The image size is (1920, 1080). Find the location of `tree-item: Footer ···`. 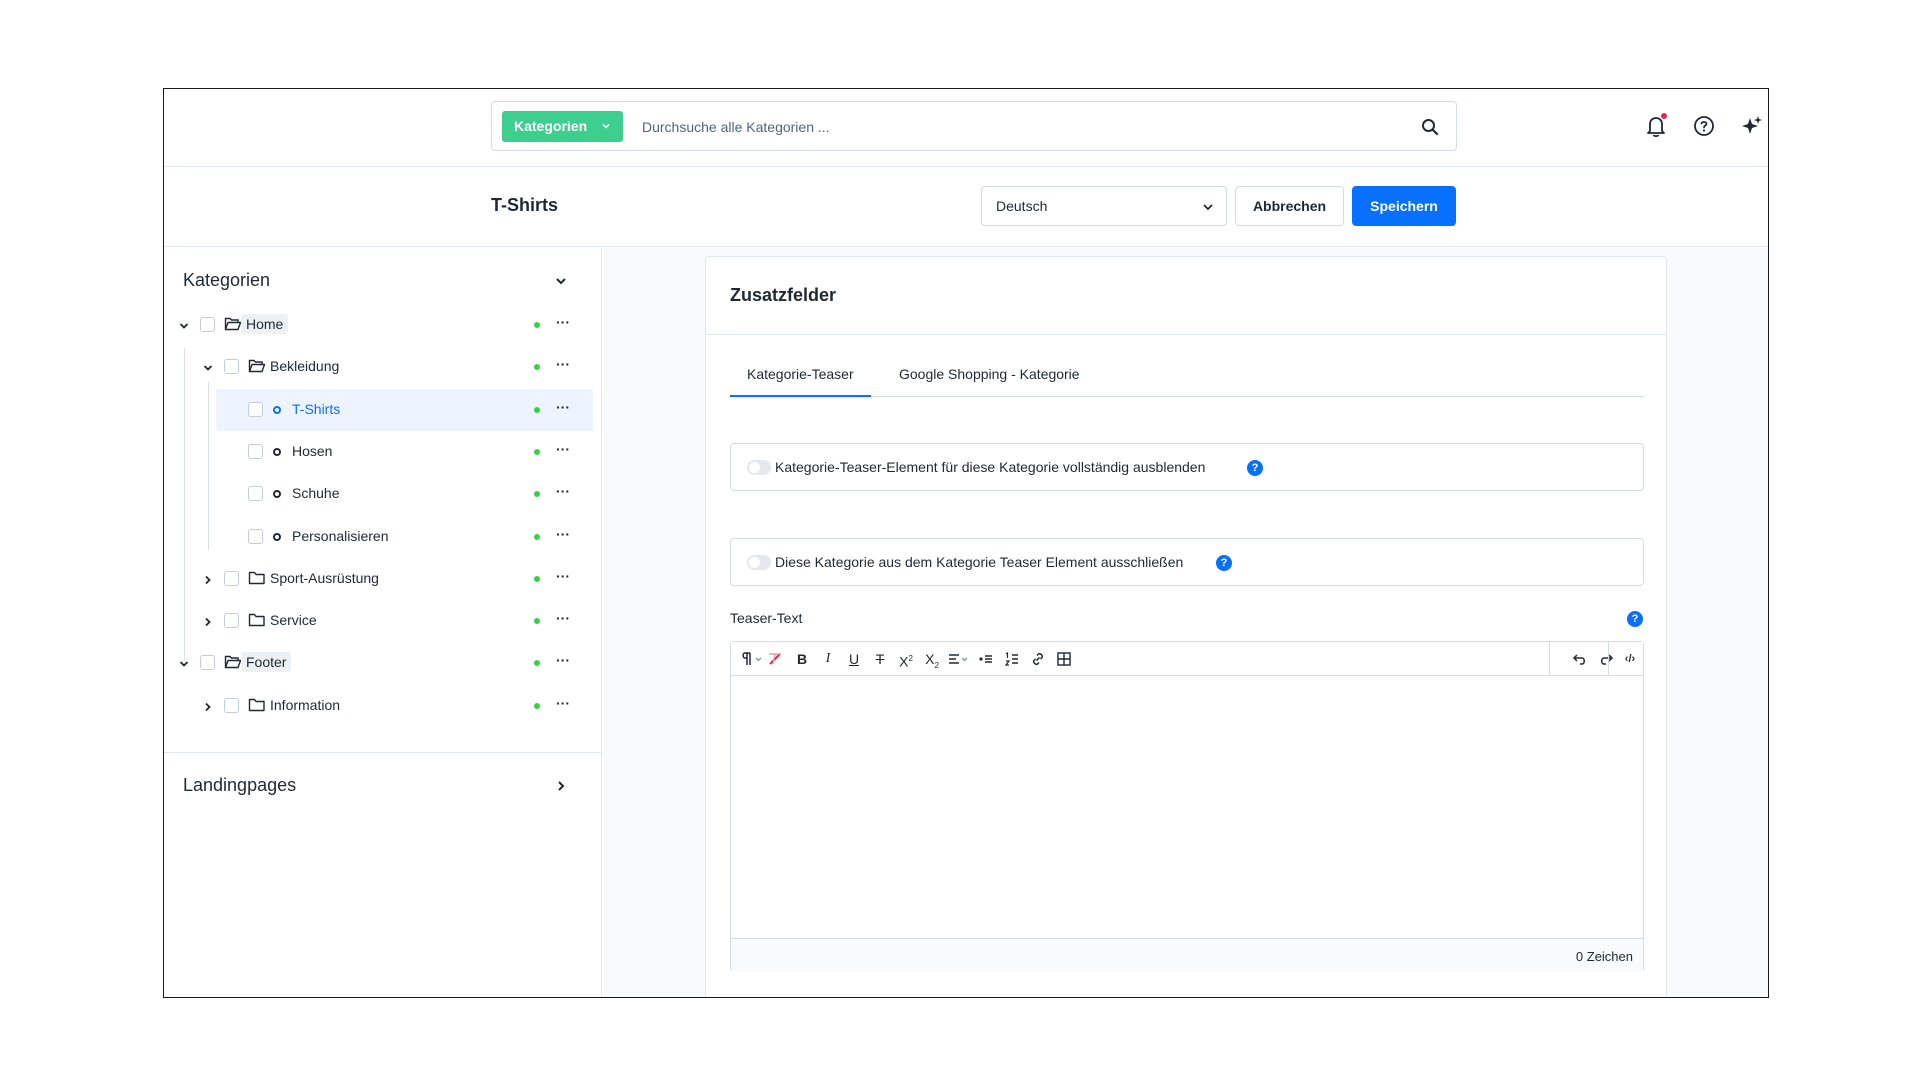

tree-item: Footer ··· is located at coordinates (383, 663).